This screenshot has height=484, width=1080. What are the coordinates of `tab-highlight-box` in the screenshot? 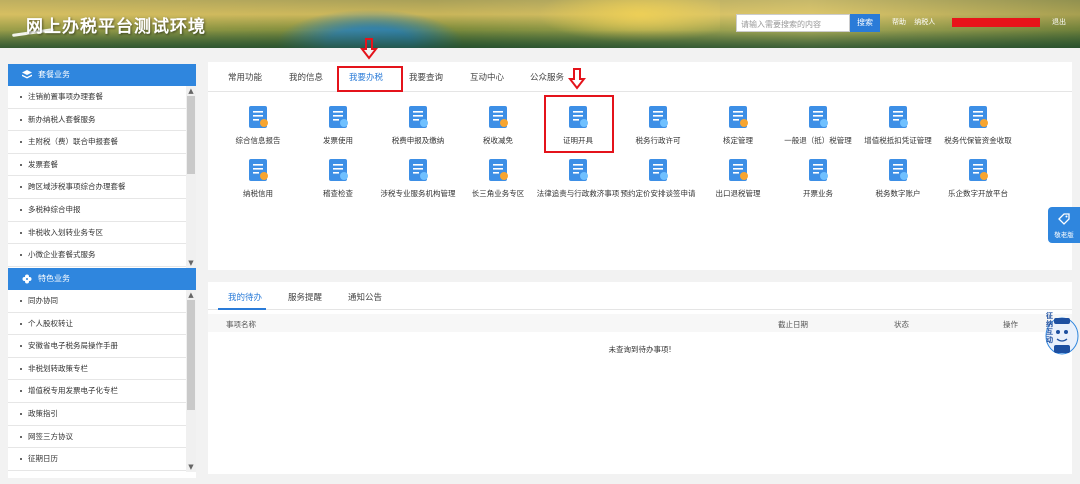 It's located at (370, 79).